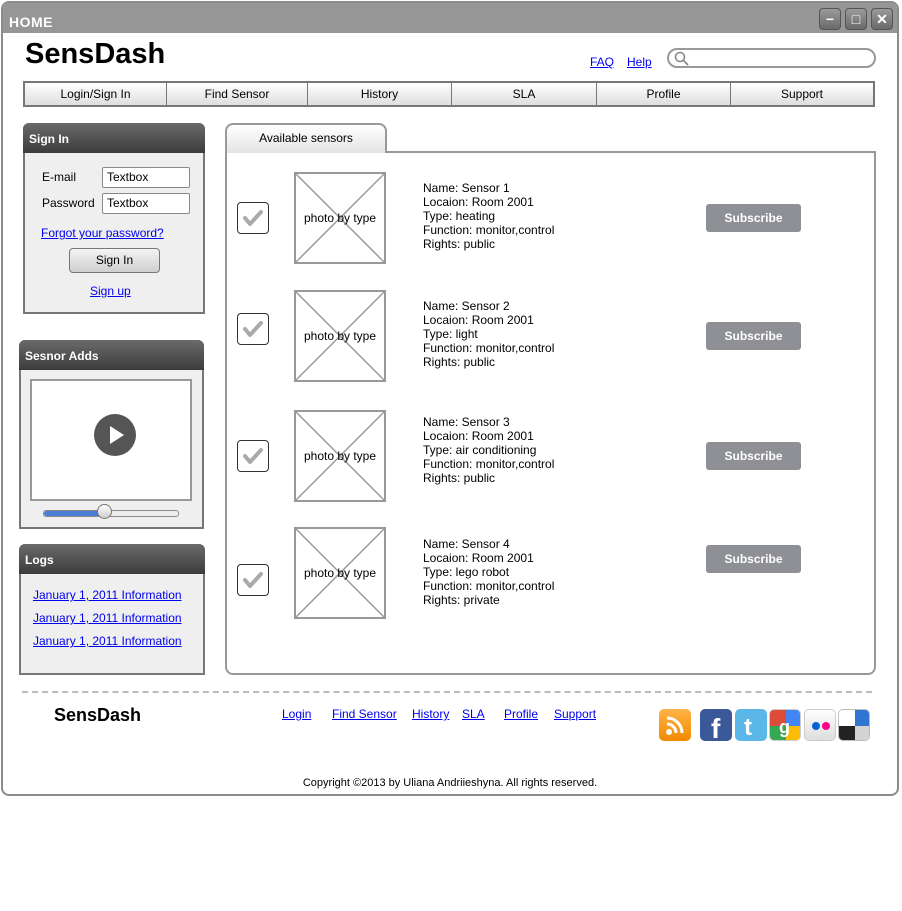  What do you see at coordinates (114, 138) in the screenshot?
I see `signin-title: Sign In` at bounding box center [114, 138].